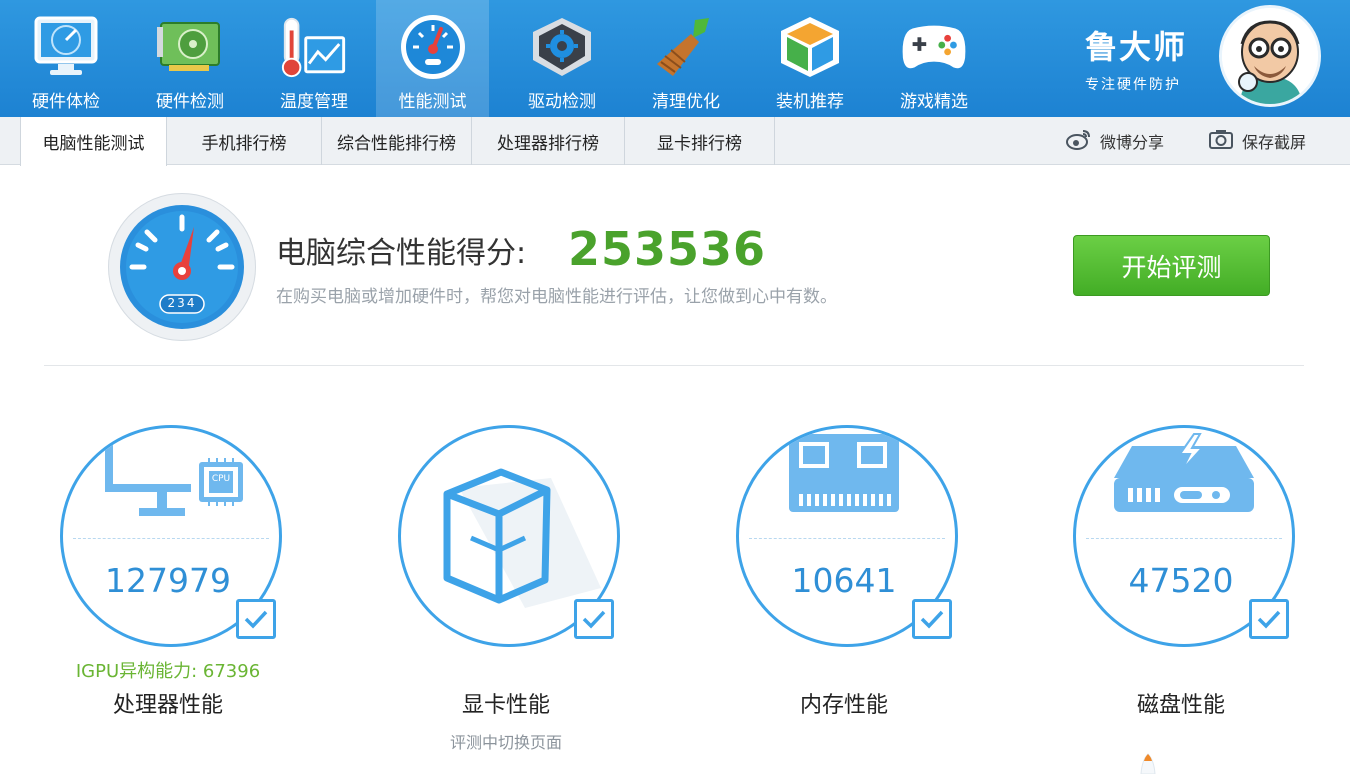 The image size is (1350, 774). What do you see at coordinates (1133, 85) in the screenshot?
I see `brand-slogan: 专注硬件防护` at bounding box center [1133, 85].